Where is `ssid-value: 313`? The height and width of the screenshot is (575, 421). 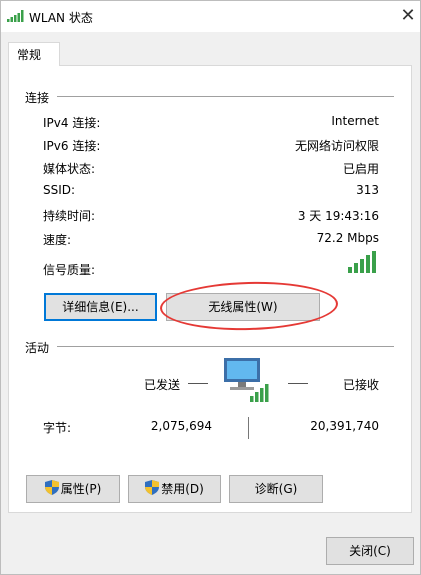
ssid-value: 313 is located at coordinates (367, 190).